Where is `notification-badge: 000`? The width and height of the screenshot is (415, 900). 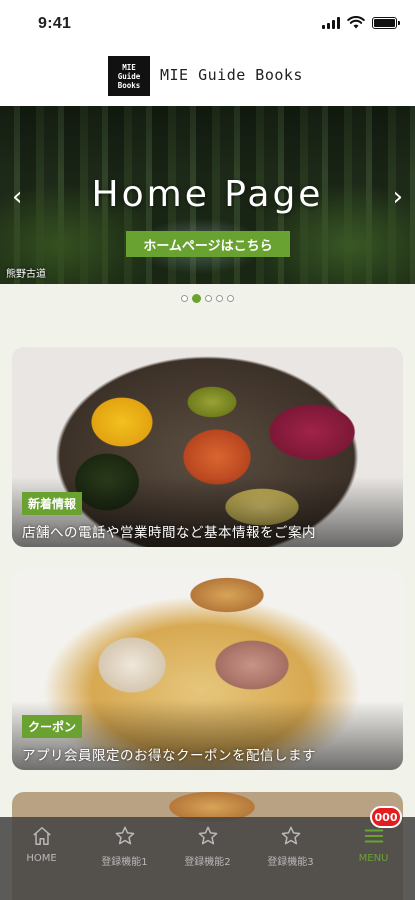 notification-badge: 000 is located at coordinates (386, 817).